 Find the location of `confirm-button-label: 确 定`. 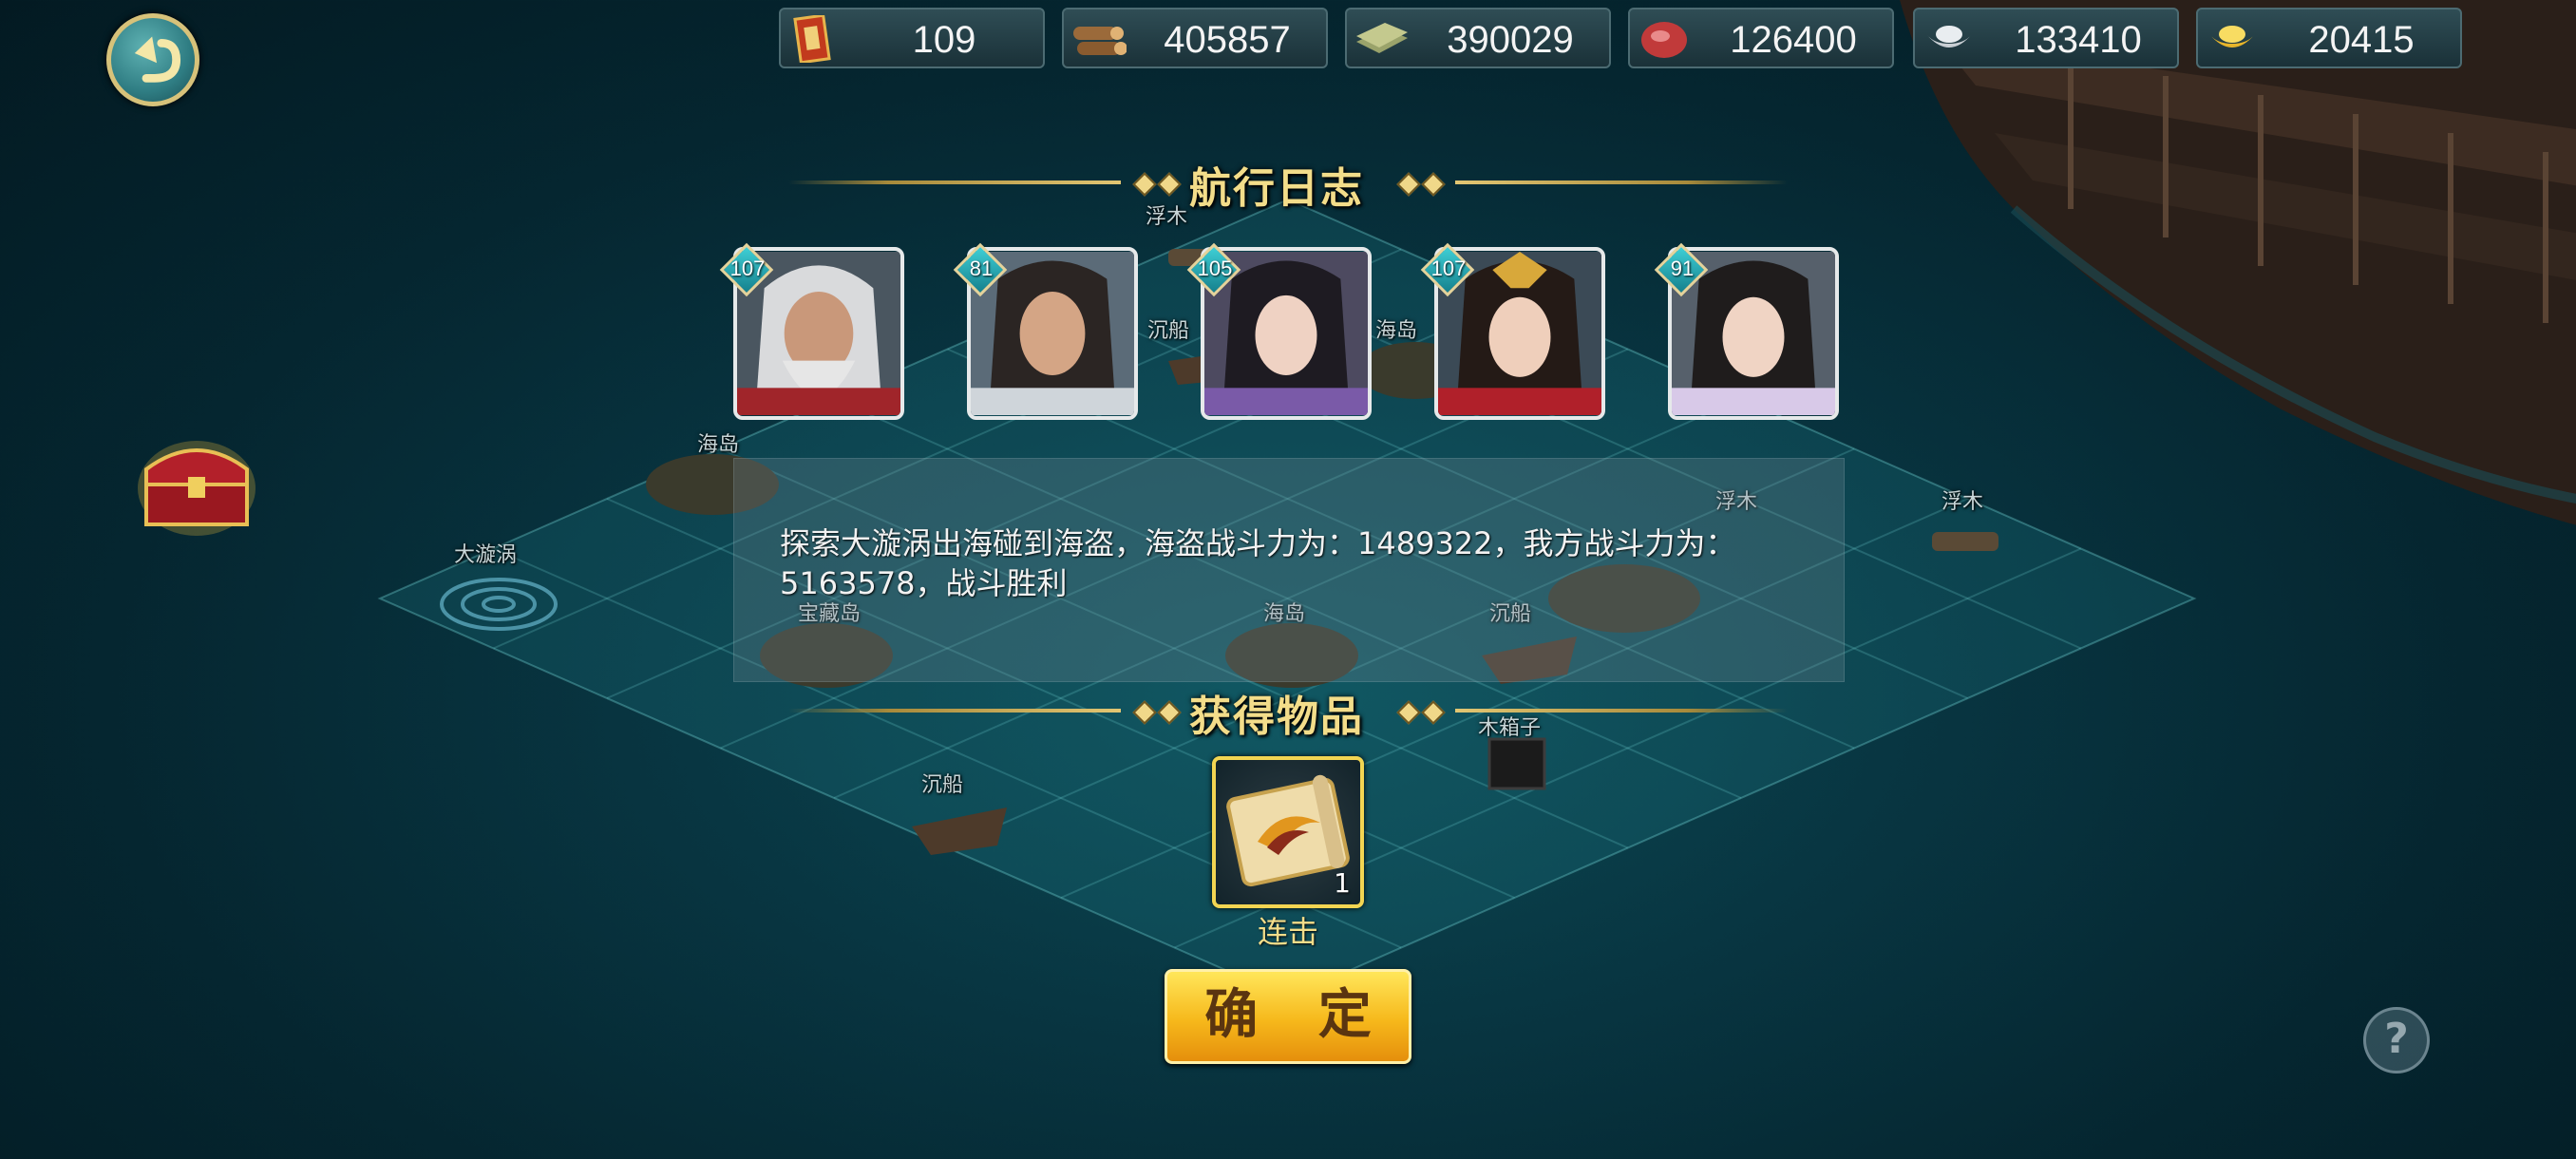

confirm-button-label: 确 定 is located at coordinates (1298, 1015).